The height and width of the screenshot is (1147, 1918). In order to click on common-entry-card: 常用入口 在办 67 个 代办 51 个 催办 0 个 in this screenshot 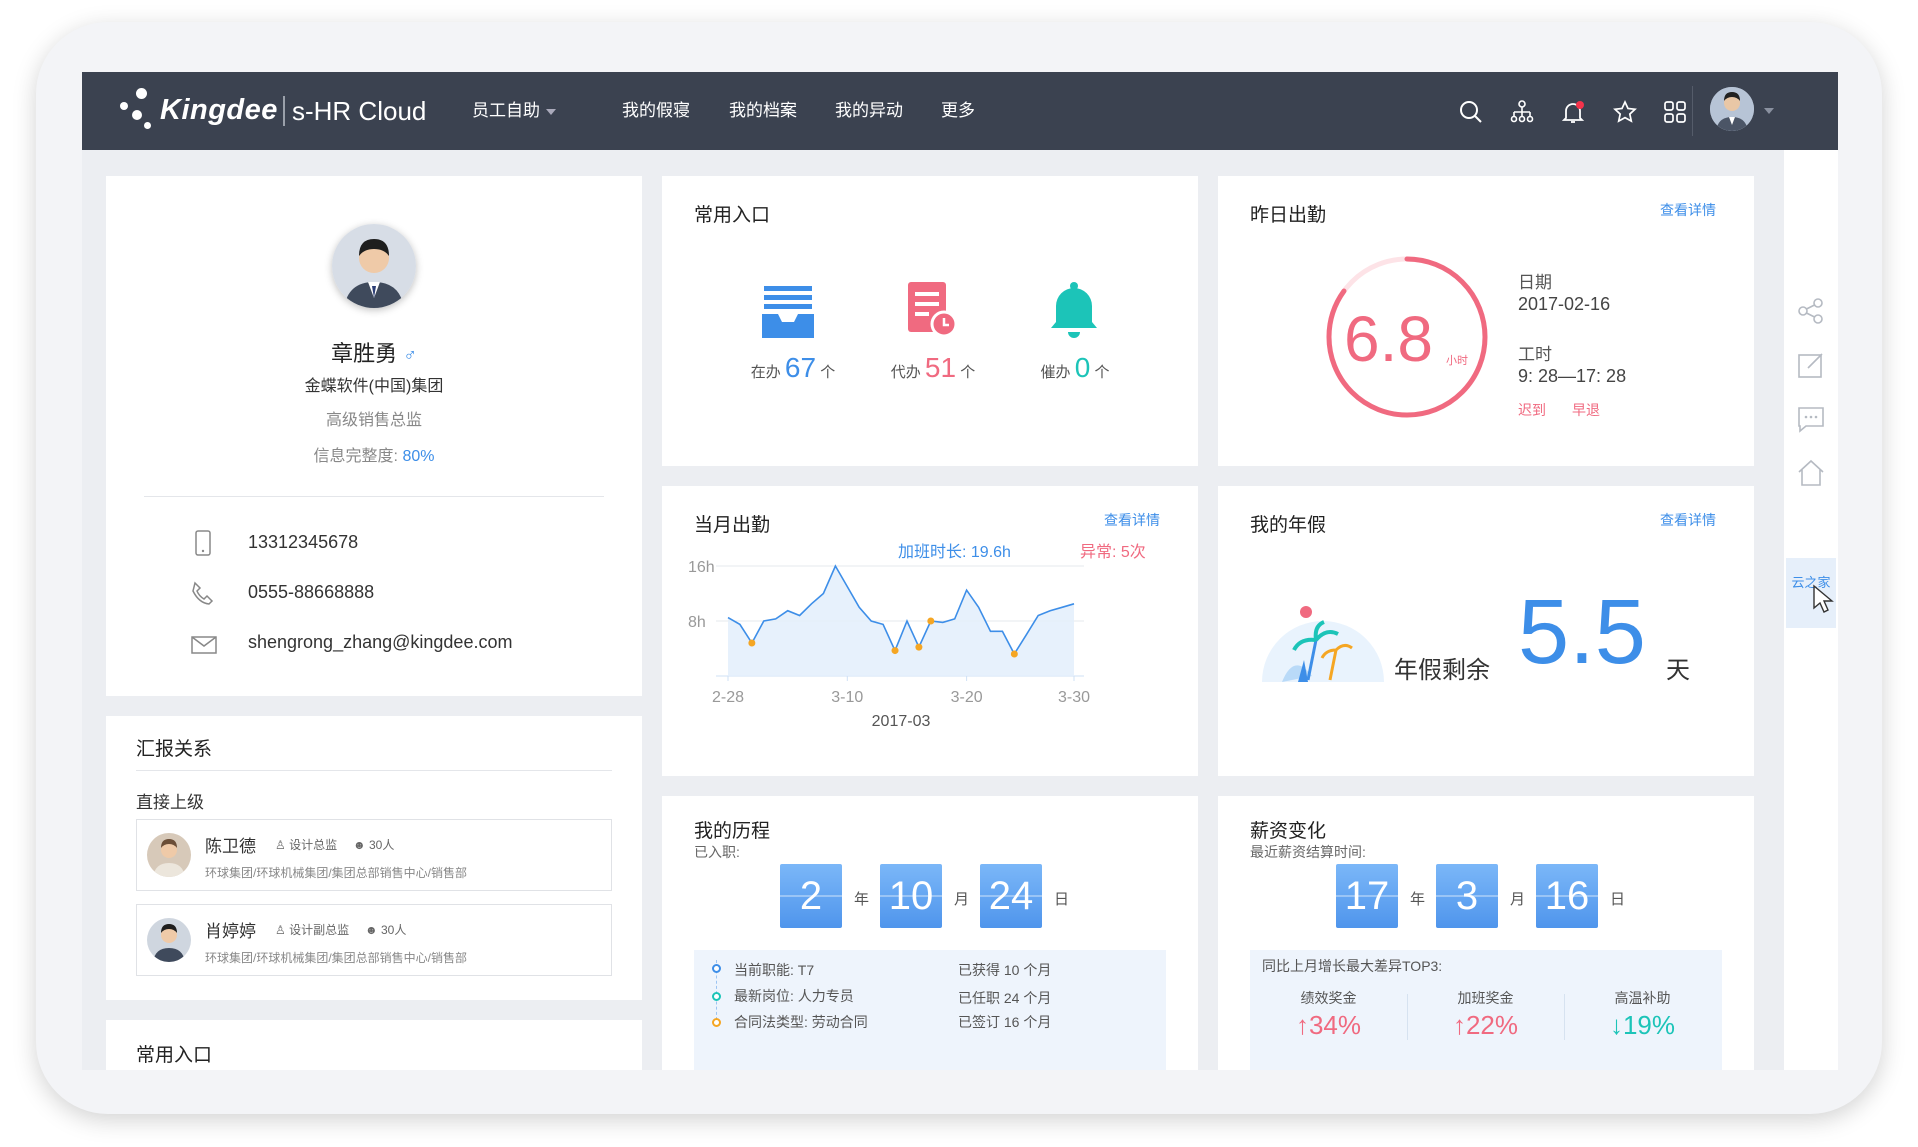, I will do `click(930, 321)`.